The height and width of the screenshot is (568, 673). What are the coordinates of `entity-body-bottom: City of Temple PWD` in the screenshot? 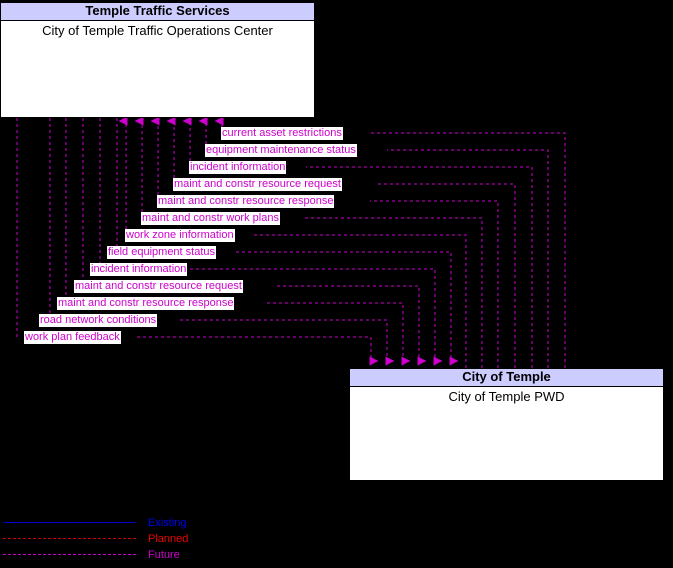 It's located at (506, 396).